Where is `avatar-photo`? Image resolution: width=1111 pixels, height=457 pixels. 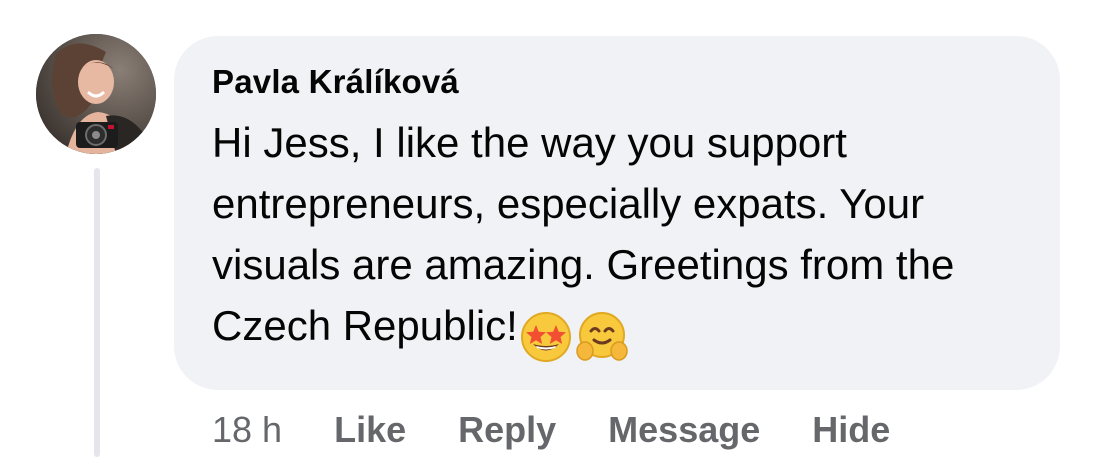 avatar-photo is located at coordinates (96, 94).